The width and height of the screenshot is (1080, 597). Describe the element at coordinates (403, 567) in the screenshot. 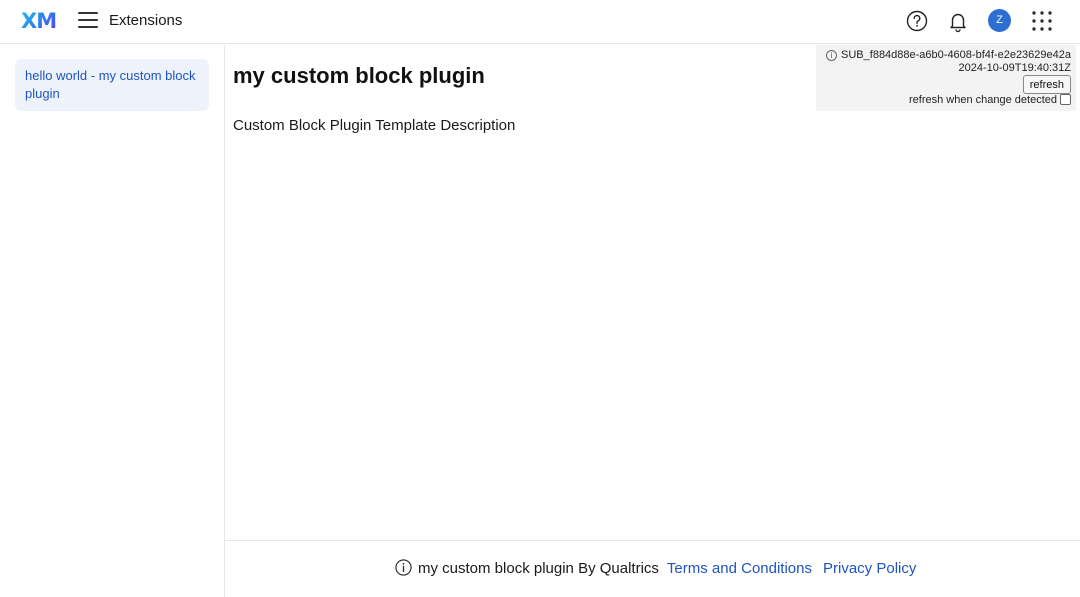

I see `info-icon` at that location.